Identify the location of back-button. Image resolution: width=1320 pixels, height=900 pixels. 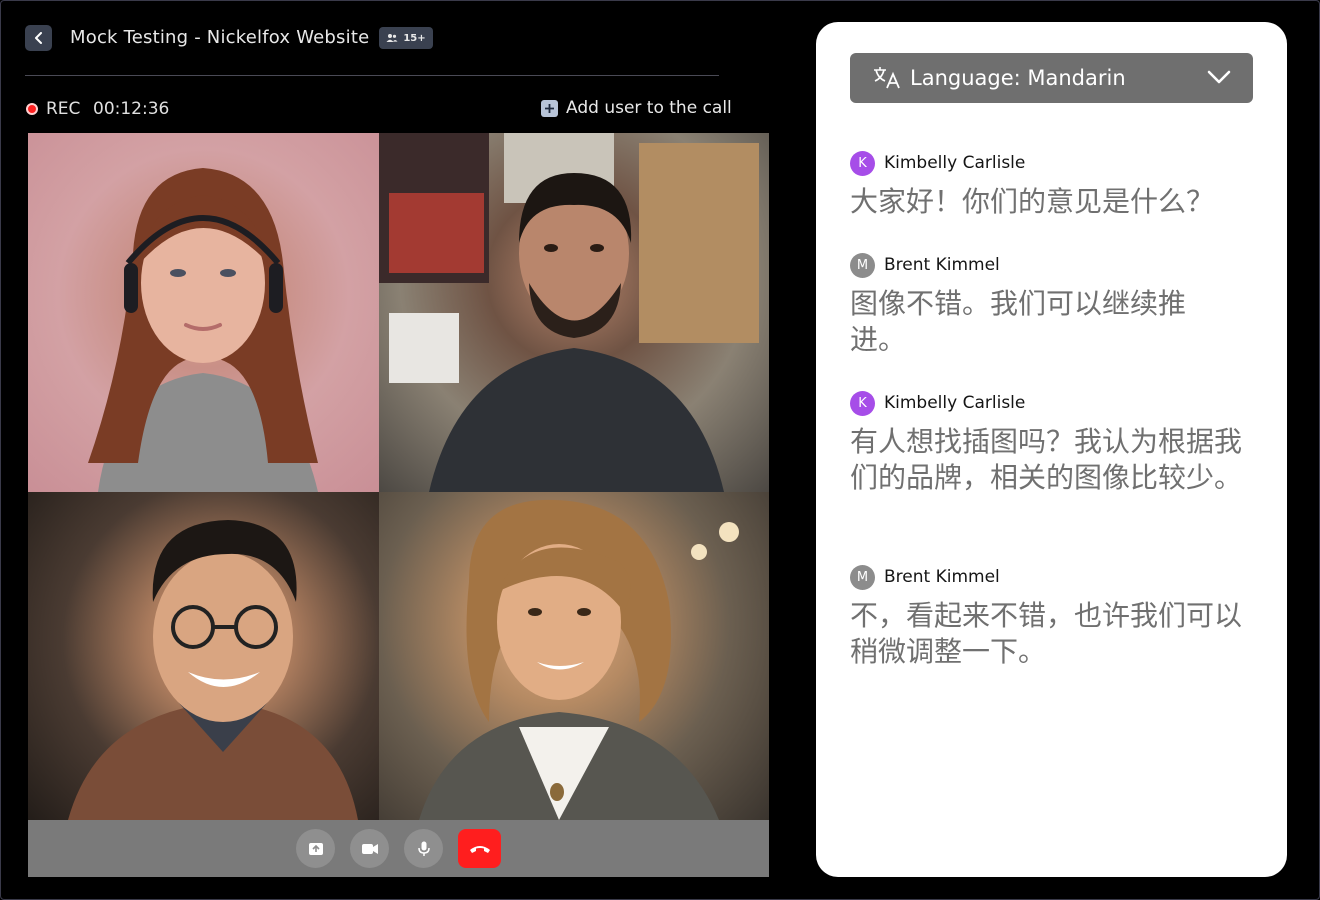
(38, 38).